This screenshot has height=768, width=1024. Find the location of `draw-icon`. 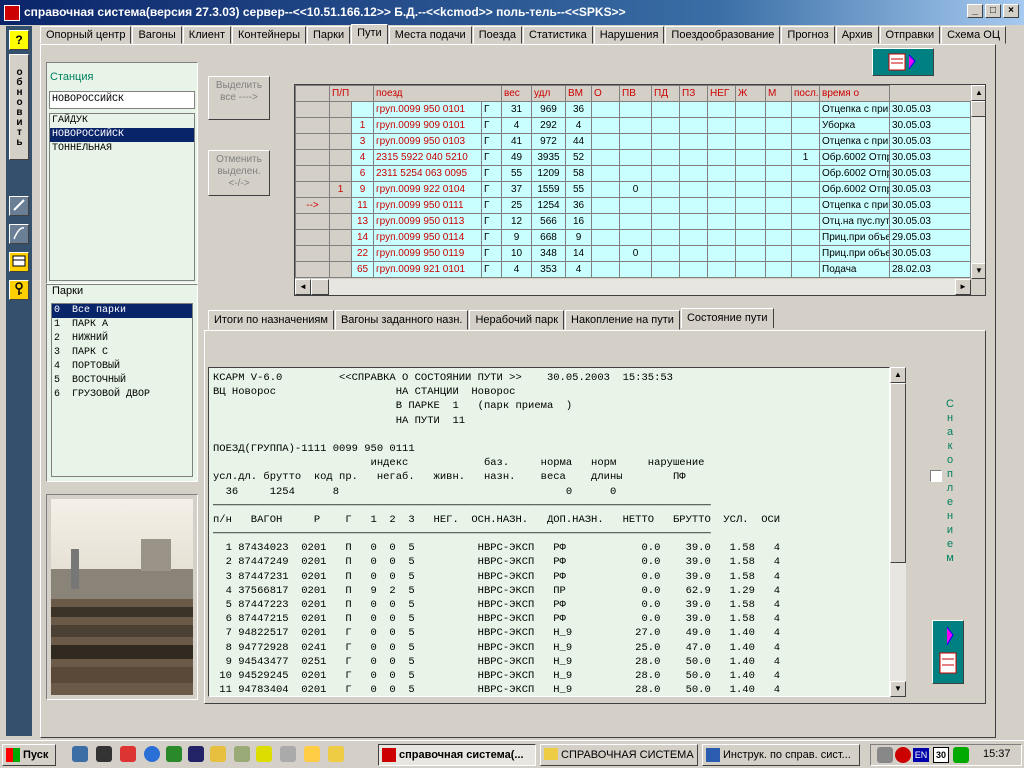

draw-icon is located at coordinates (19, 234).